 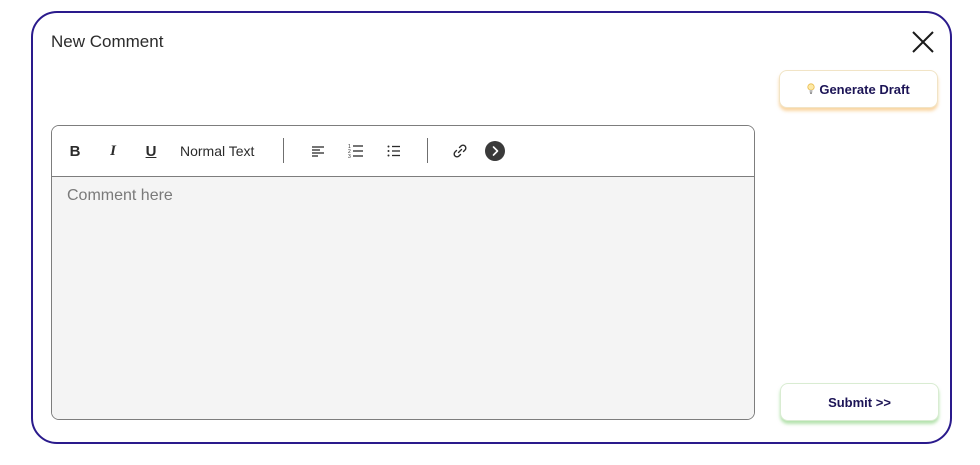 I want to click on insert-link-button, so click(x=460, y=151).